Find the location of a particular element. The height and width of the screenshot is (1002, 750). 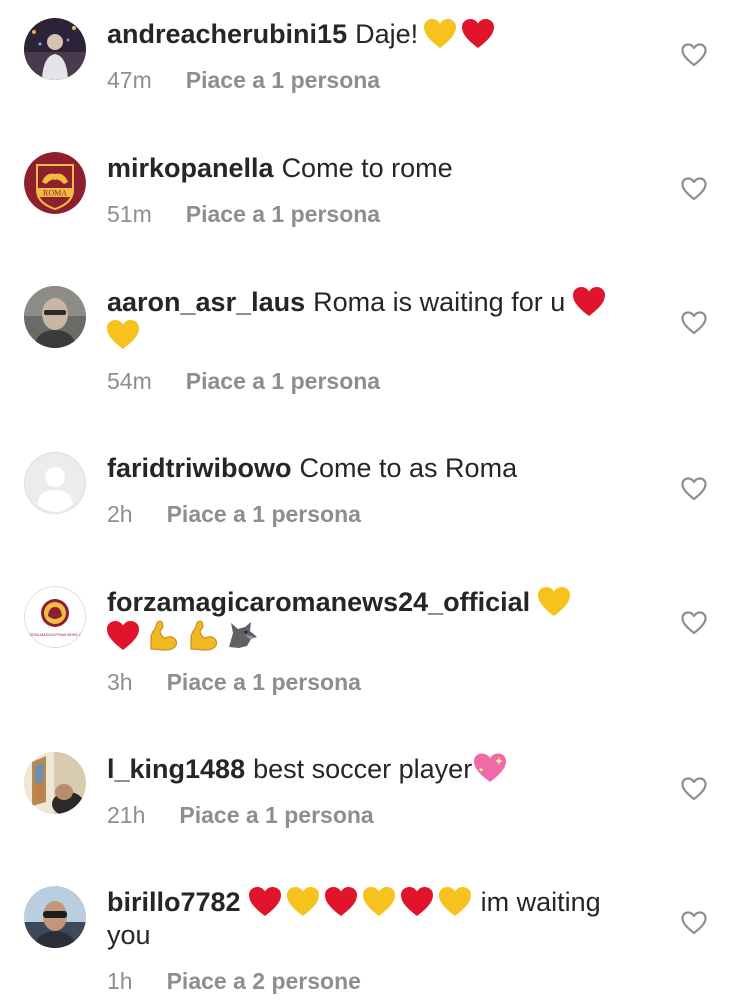

comment-meta: 47m Piace a 1 persona is located at coordinates (377, 80).